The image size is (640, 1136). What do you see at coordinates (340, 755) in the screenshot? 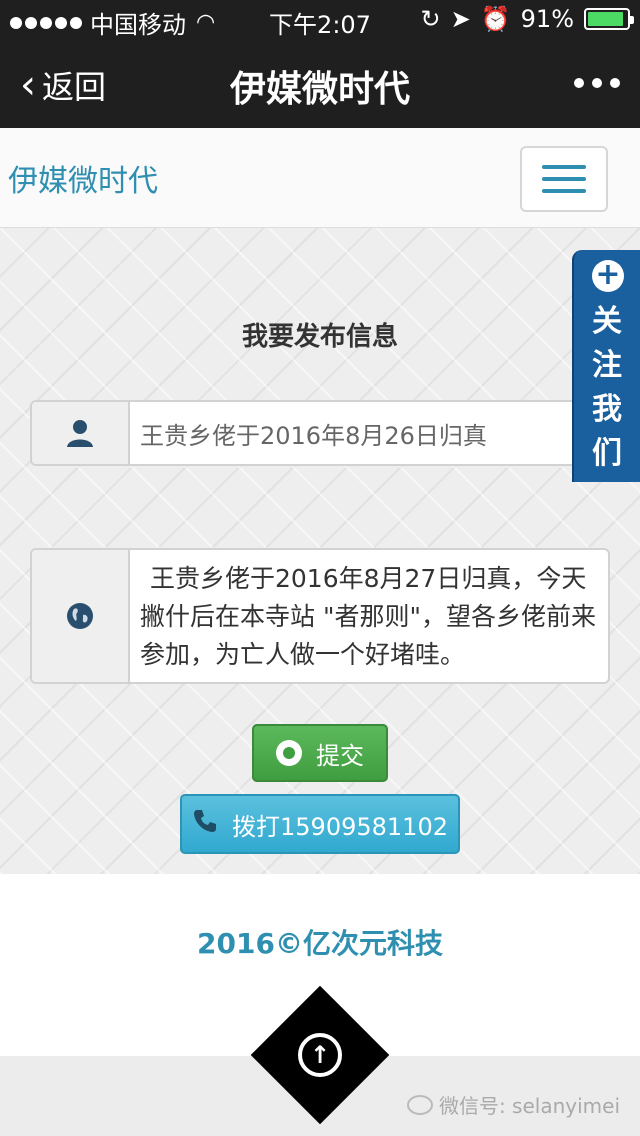
I see `submit-label: 提交` at bounding box center [340, 755].